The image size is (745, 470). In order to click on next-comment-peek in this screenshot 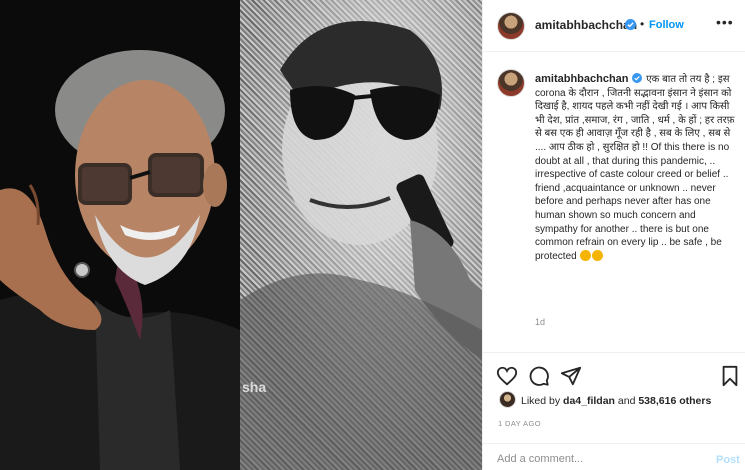, I will do `click(617, 348)`.